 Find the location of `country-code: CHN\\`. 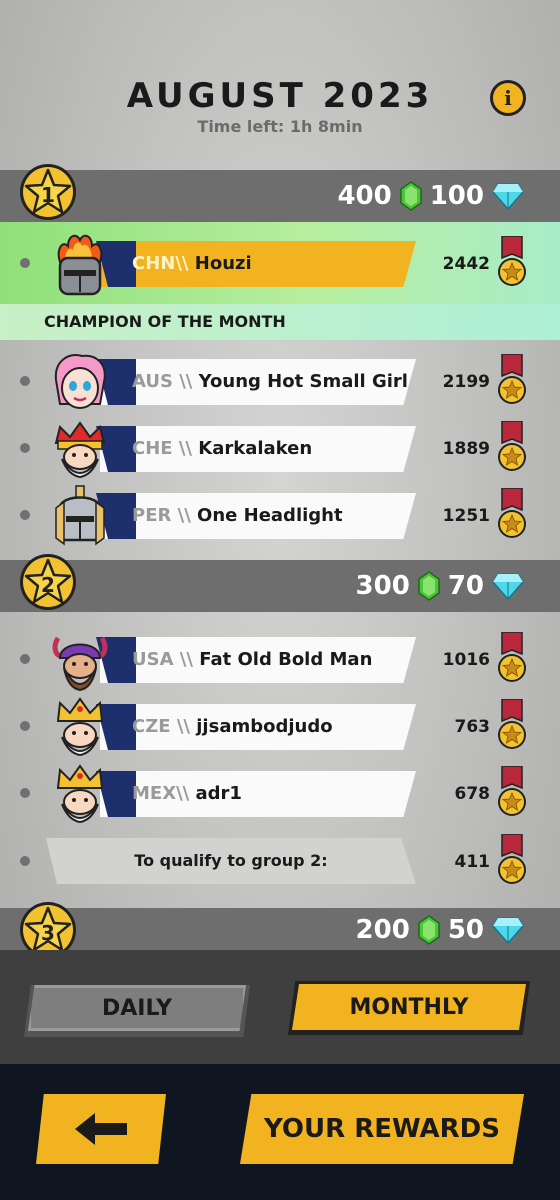

country-code: CHN\\ is located at coordinates (160, 263).